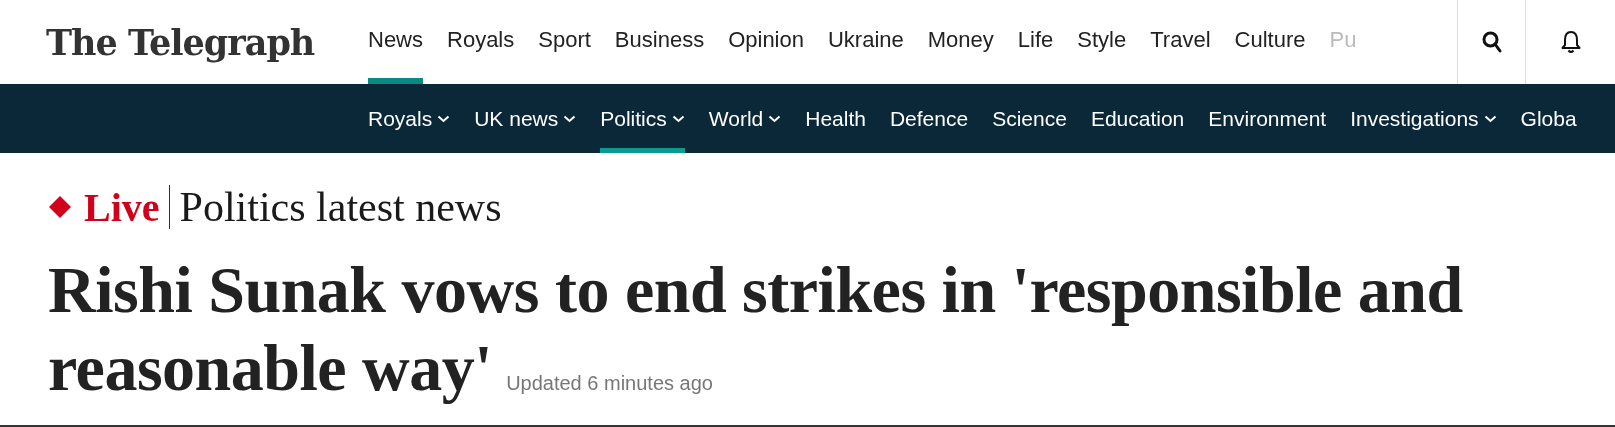 The width and height of the screenshot is (1615, 427). What do you see at coordinates (1491, 42) in the screenshot?
I see `search-icon` at bounding box center [1491, 42].